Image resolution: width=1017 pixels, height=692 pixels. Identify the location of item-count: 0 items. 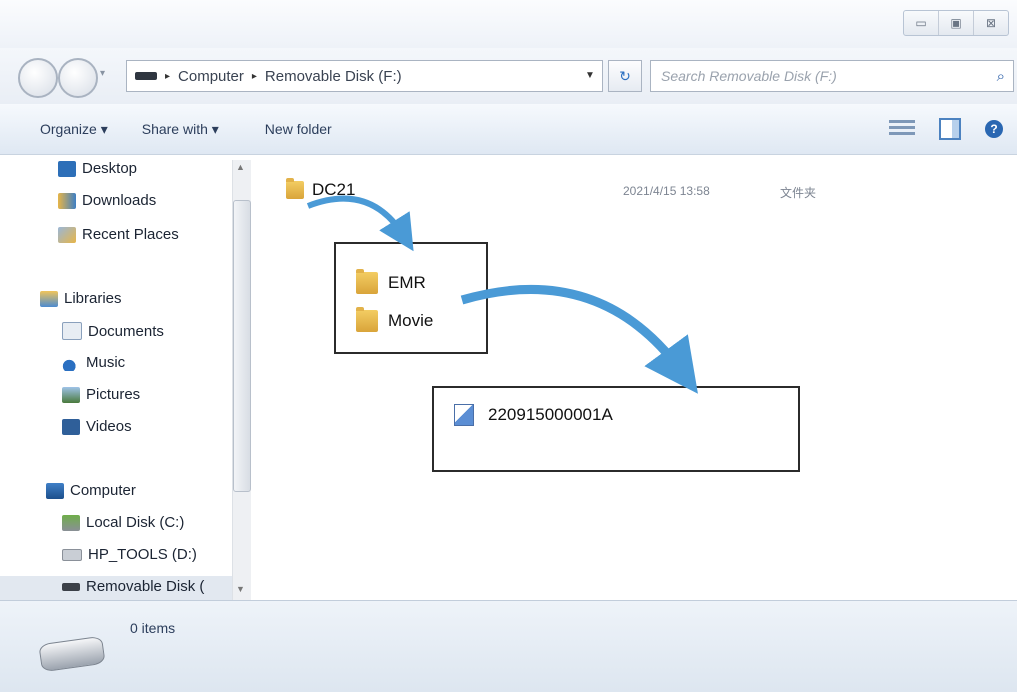
(153, 628).